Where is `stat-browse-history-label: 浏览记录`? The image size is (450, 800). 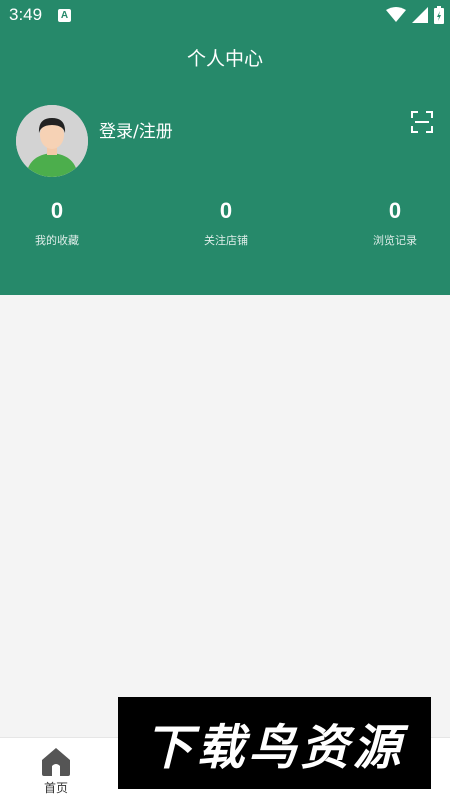 stat-browse-history-label: 浏览记录 is located at coordinates (395, 240).